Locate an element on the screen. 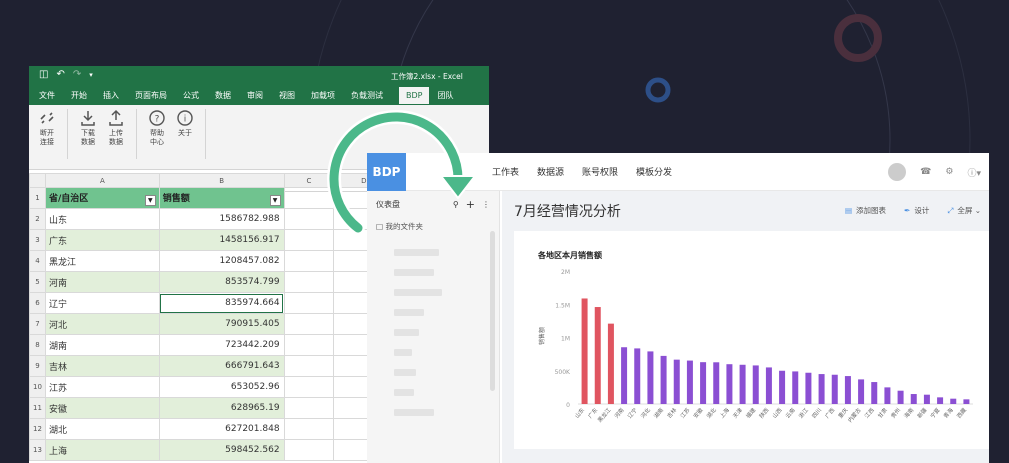 The height and width of the screenshot is (463, 1009). column-header: A is located at coordinates (102, 180).